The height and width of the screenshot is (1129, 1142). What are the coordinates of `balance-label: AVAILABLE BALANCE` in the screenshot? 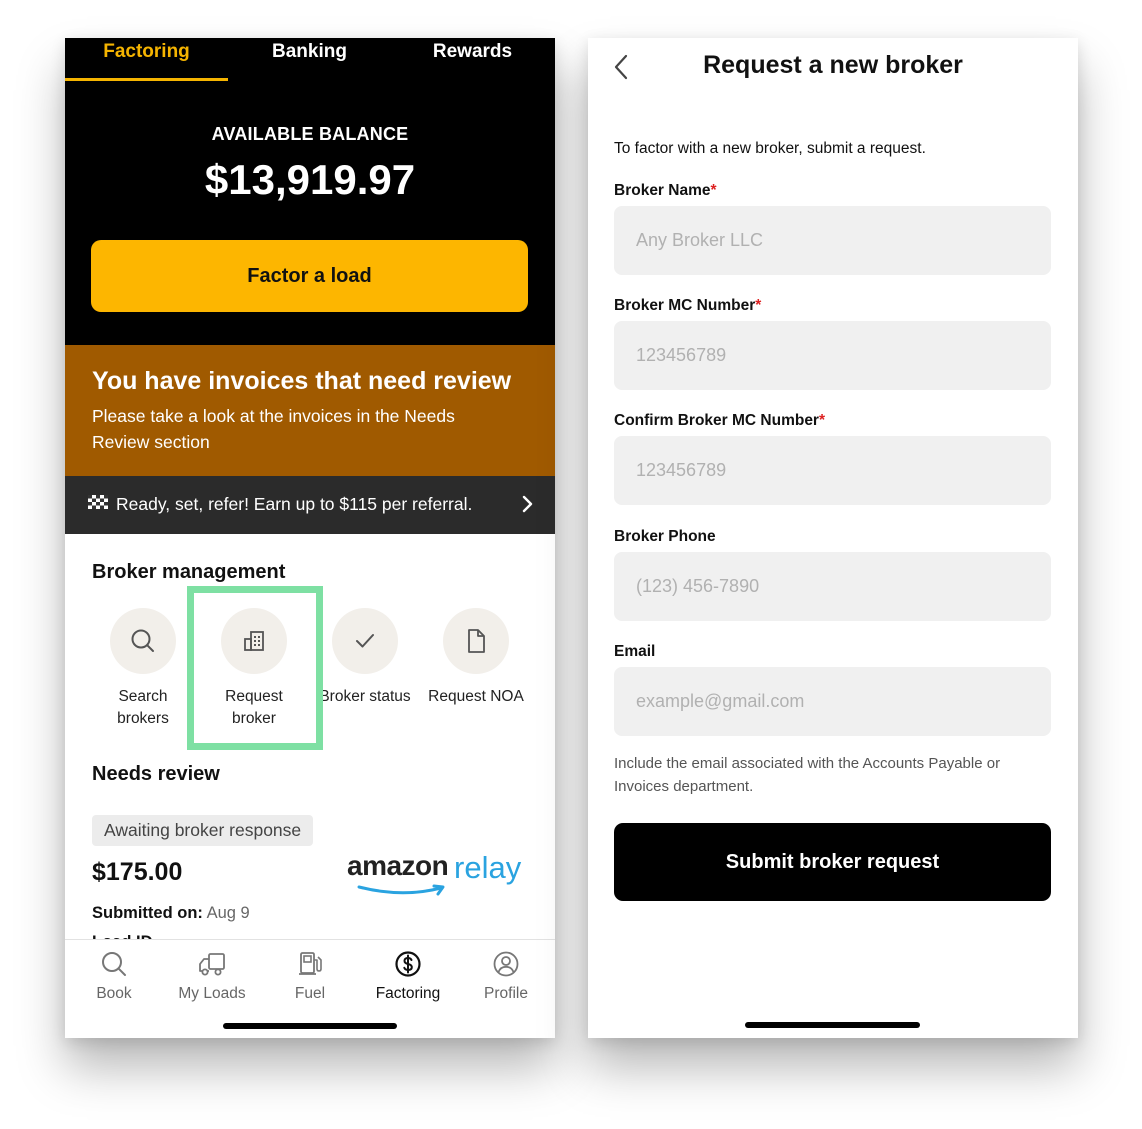 It's located at (310, 134).